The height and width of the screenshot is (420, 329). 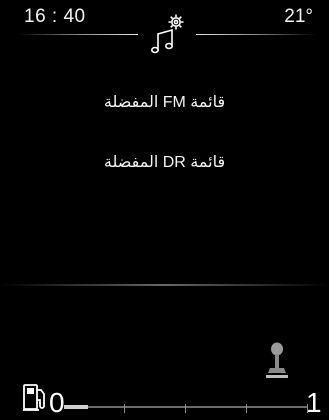 What do you see at coordinates (256, 34) in the screenshot?
I see `header-line-right` at bounding box center [256, 34].